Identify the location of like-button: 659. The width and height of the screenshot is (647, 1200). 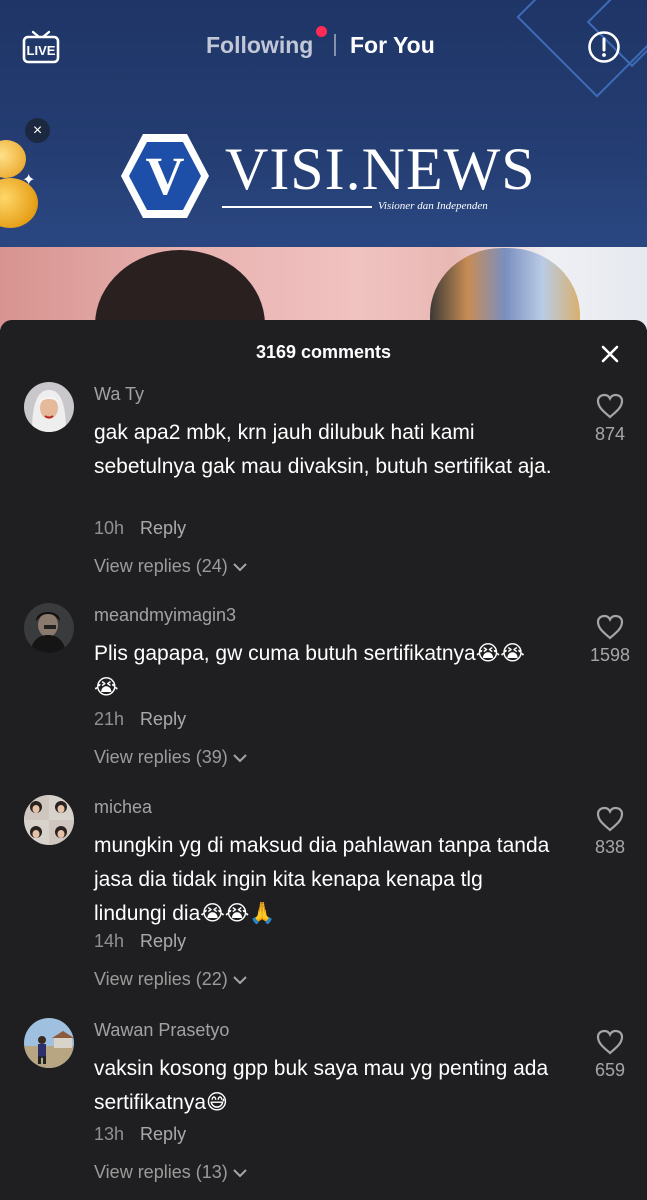
(610, 1054).